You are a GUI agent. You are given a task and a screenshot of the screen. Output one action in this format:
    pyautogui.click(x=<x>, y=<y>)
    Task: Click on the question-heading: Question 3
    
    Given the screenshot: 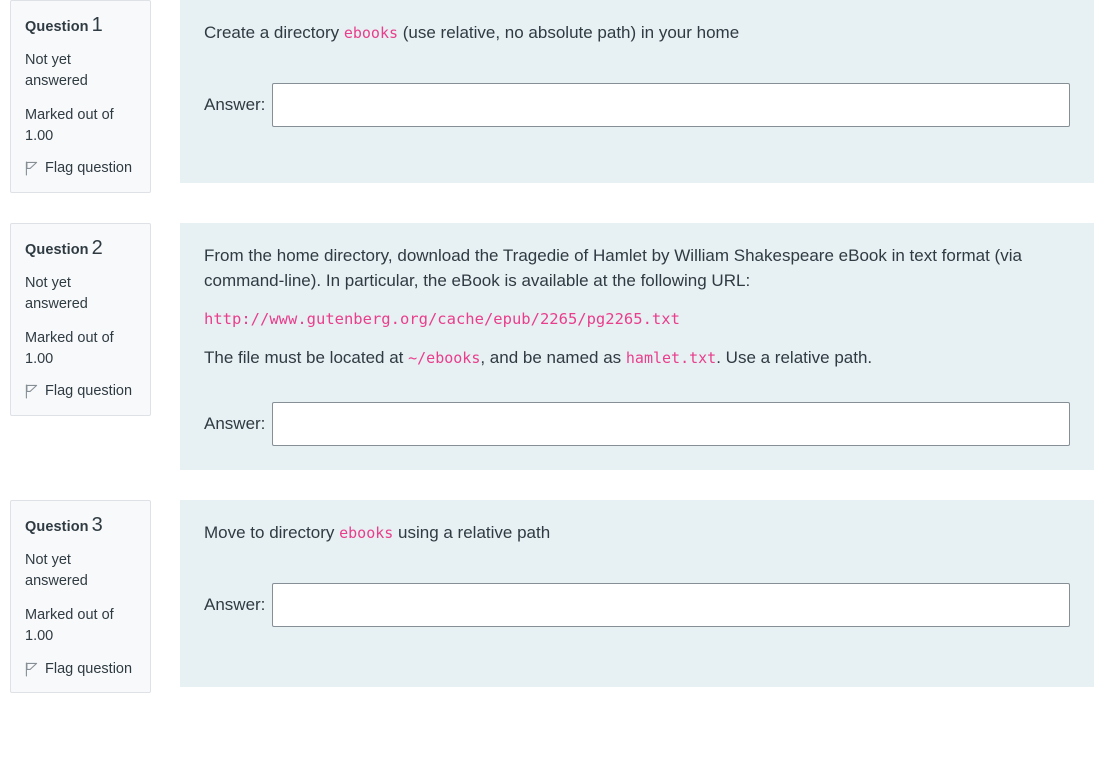 What is the action you would take?
    pyautogui.click(x=80, y=525)
    